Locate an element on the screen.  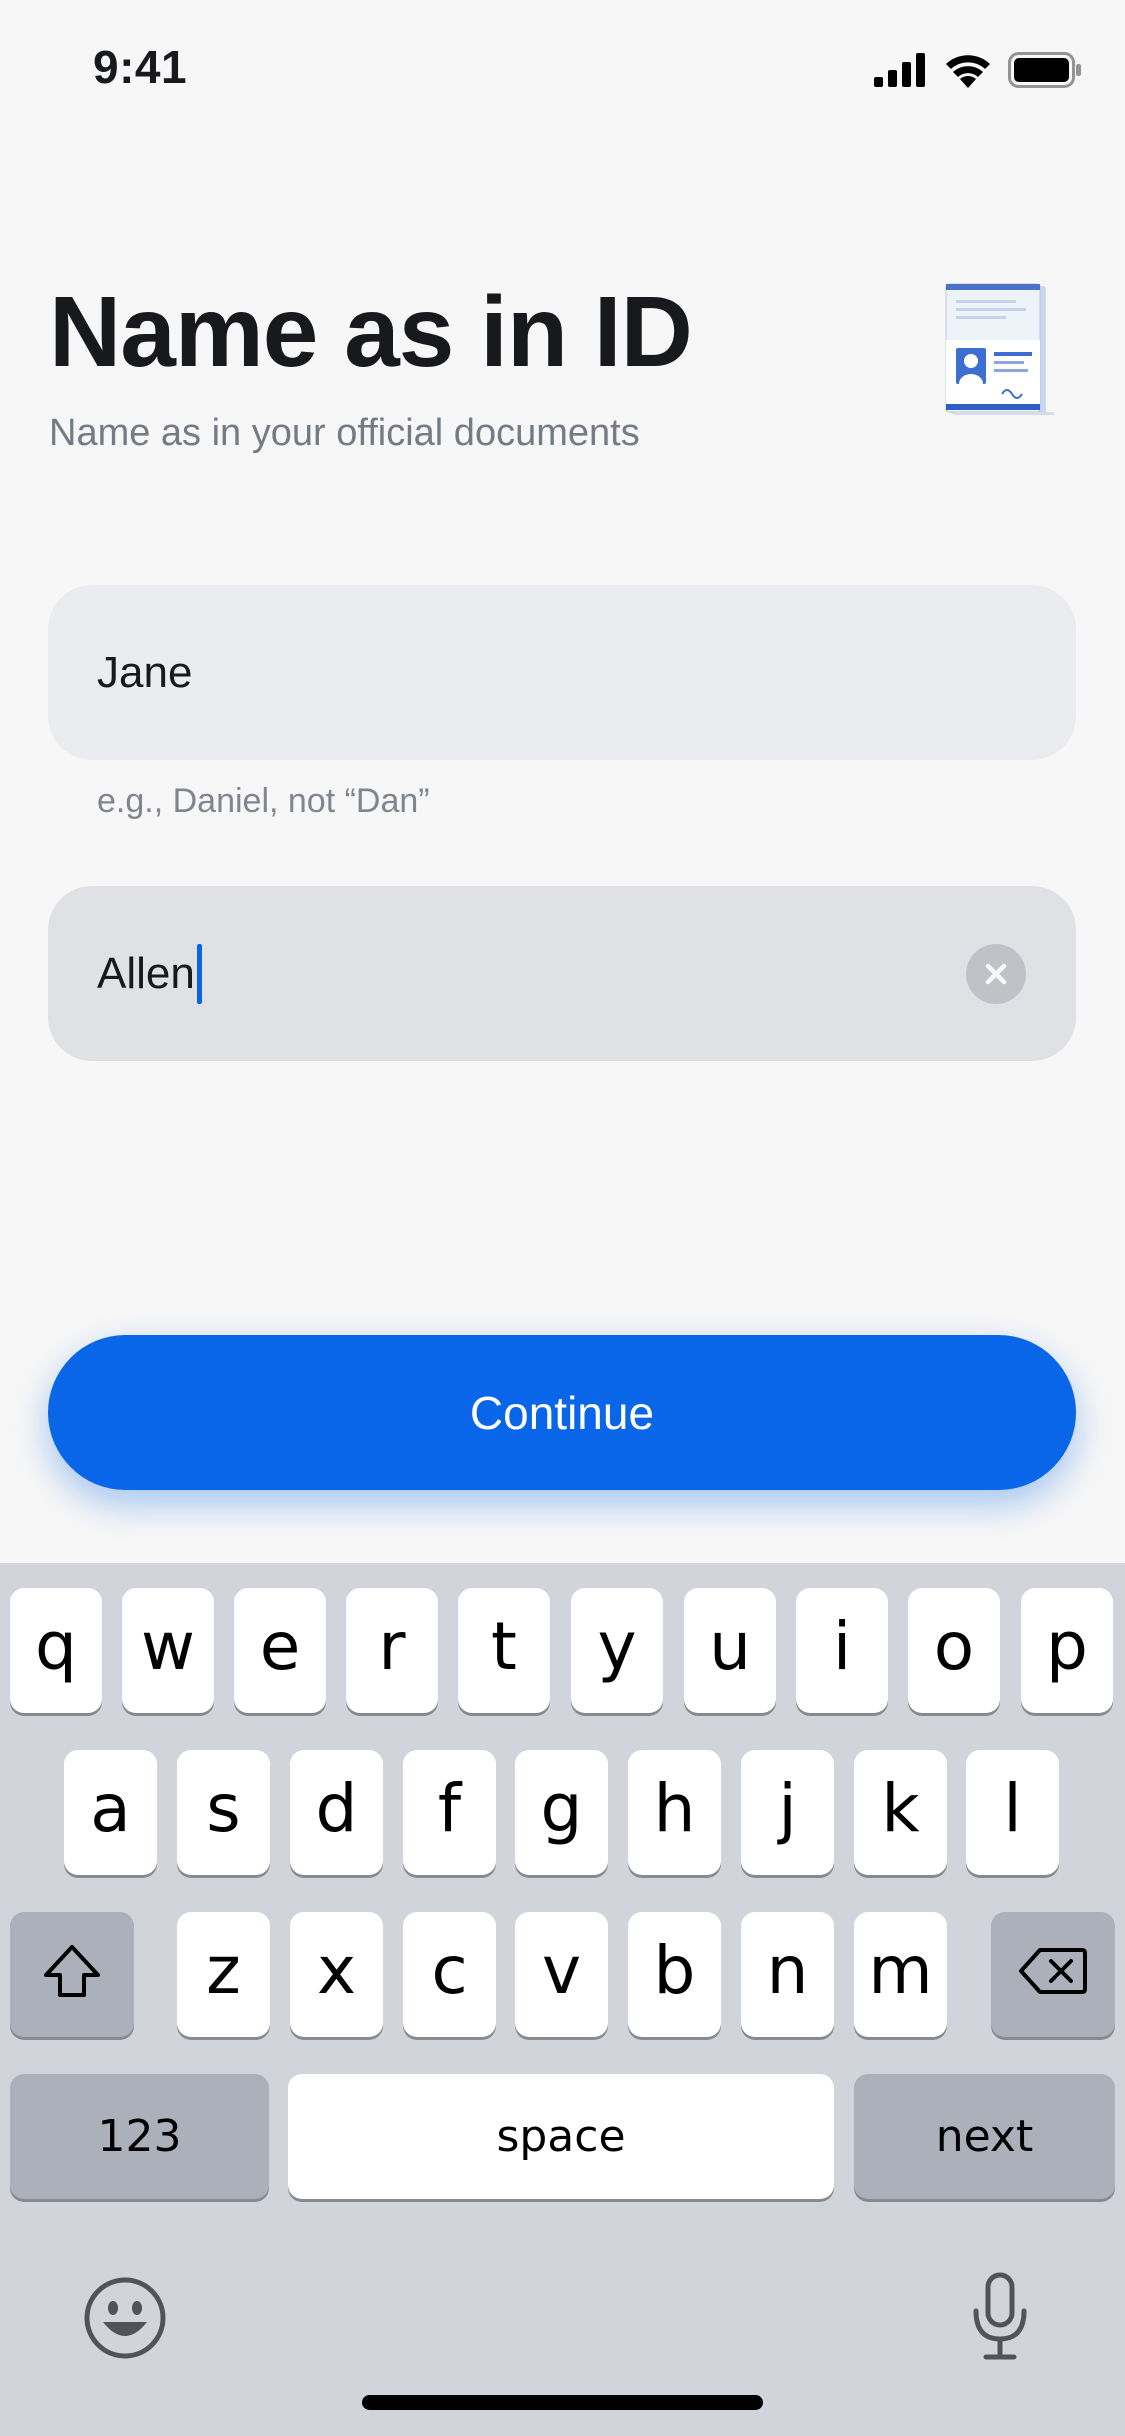
key-b: b is located at coordinates (674, 1974).